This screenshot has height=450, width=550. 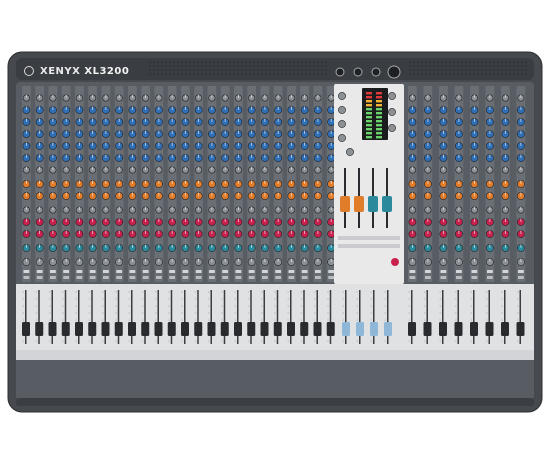 What do you see at coordinates (29, 71) in the screenshot?
I see `brand-logo-icon` at bounding box center [29, 71].